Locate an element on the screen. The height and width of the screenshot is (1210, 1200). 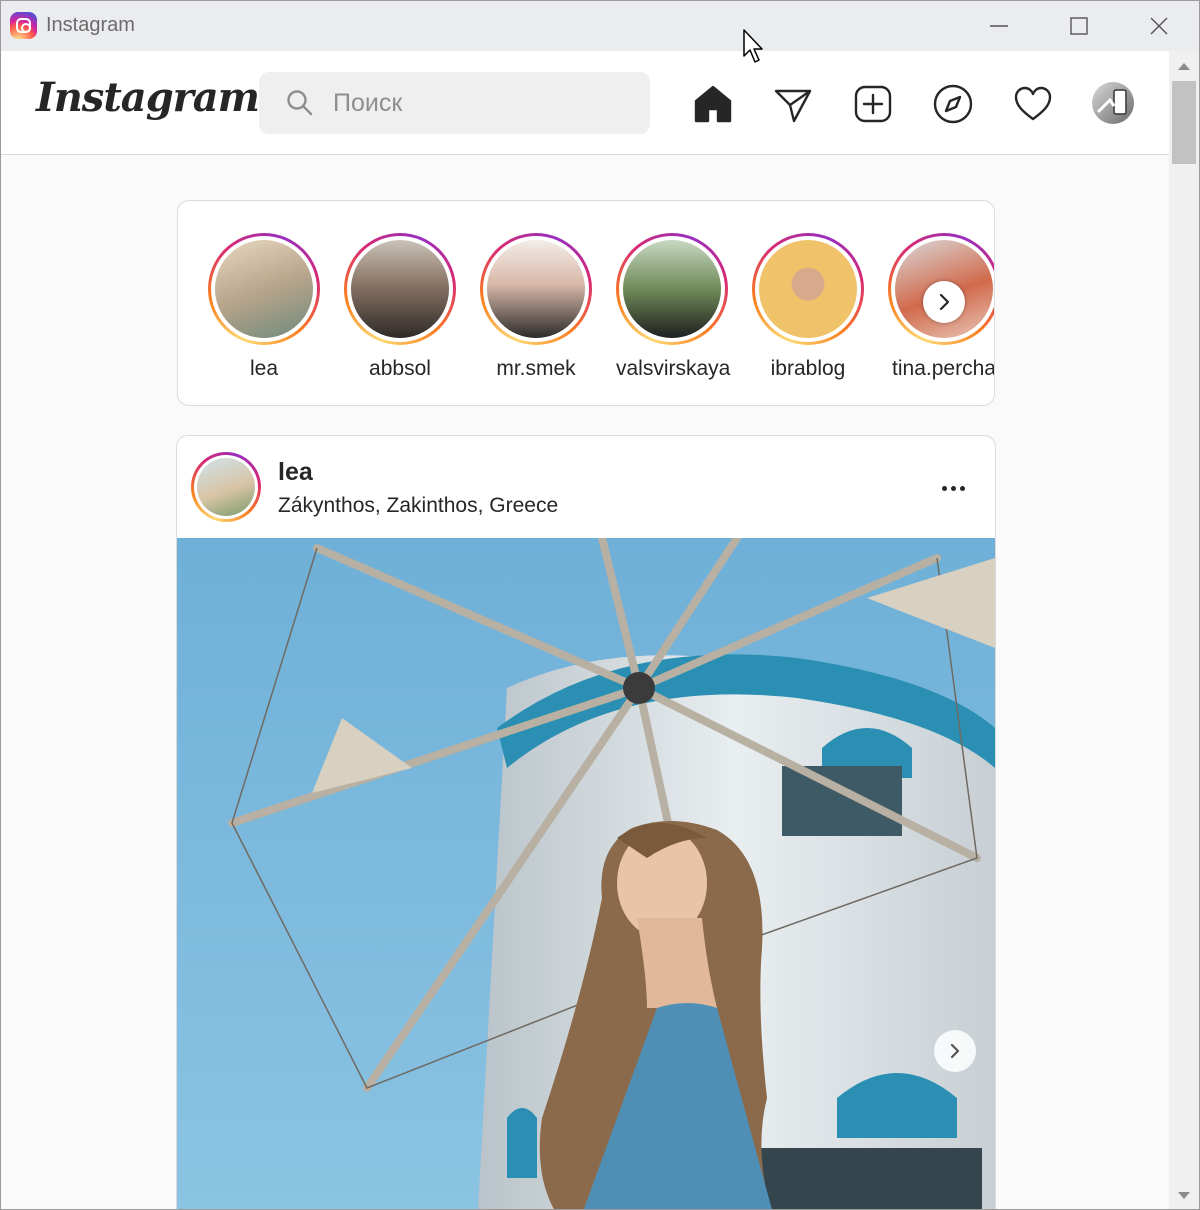
heart-icon is located at coordinates (1033, 103).